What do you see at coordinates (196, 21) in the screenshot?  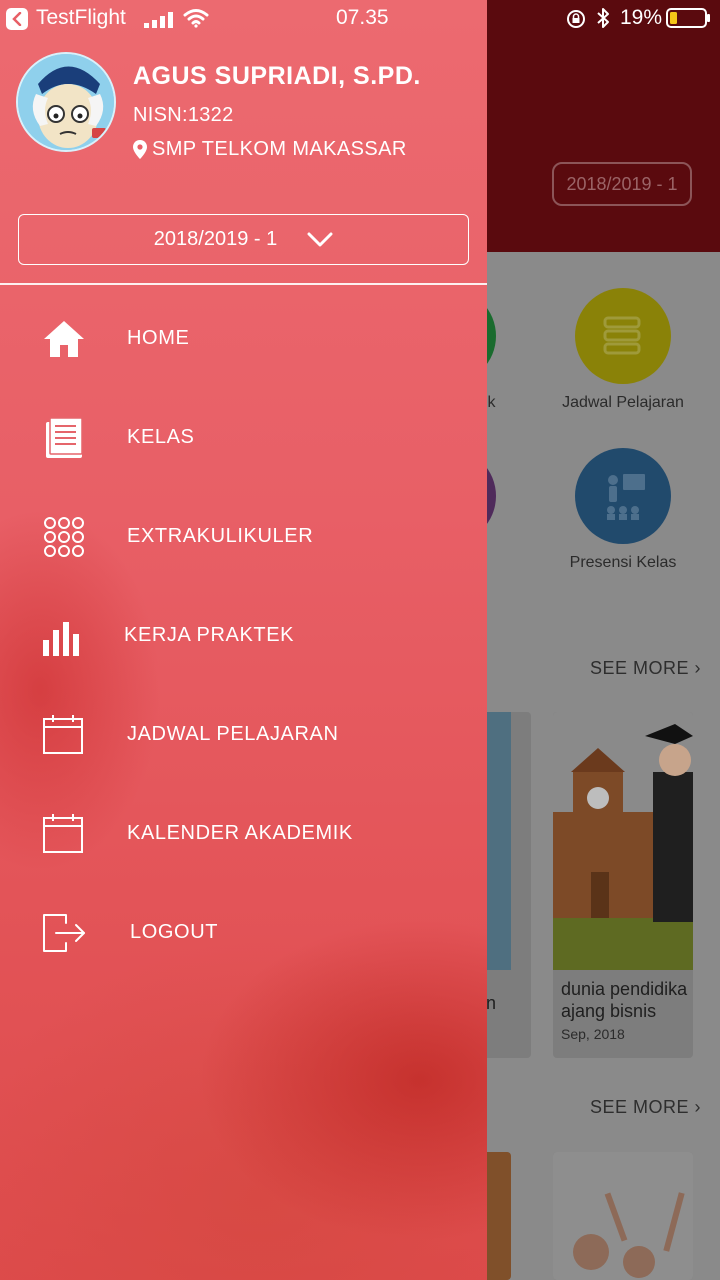 I see `wifi-icon` at bounding box center [196, 21].